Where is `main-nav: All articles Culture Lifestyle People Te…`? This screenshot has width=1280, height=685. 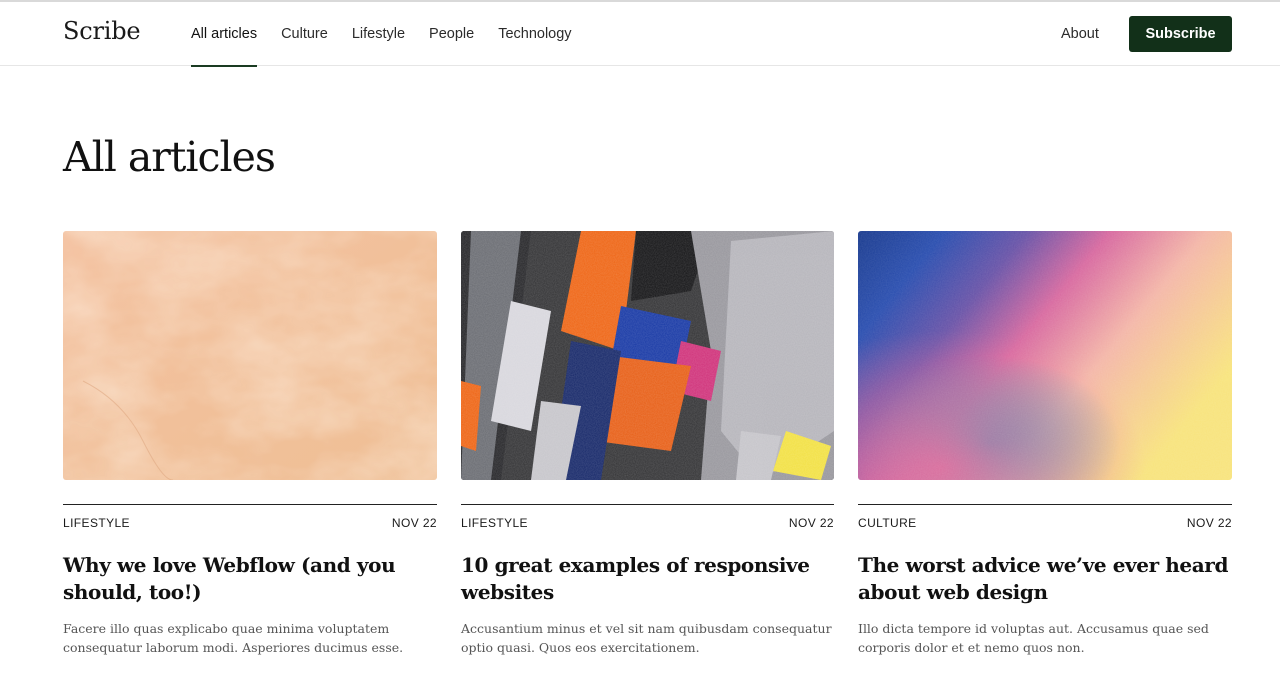
main-nav: All articles Culture Lifestyle People Te… is located at coordinates (393, 34).